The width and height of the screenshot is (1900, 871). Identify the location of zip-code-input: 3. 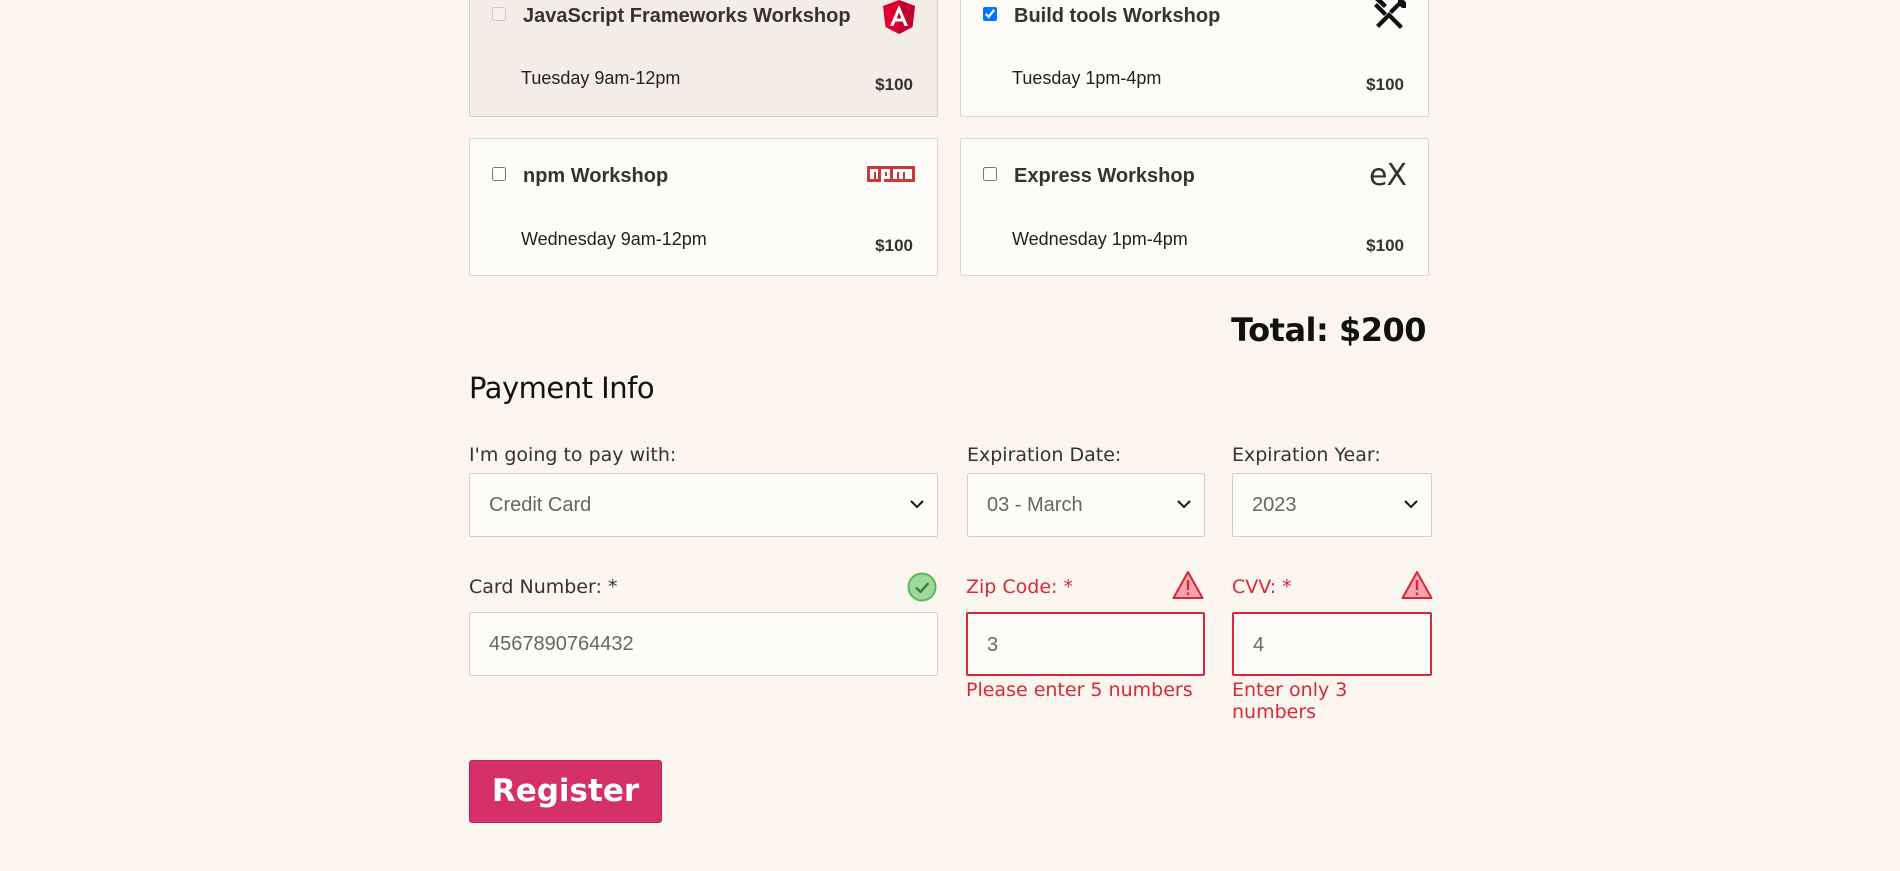
(1085, 644).